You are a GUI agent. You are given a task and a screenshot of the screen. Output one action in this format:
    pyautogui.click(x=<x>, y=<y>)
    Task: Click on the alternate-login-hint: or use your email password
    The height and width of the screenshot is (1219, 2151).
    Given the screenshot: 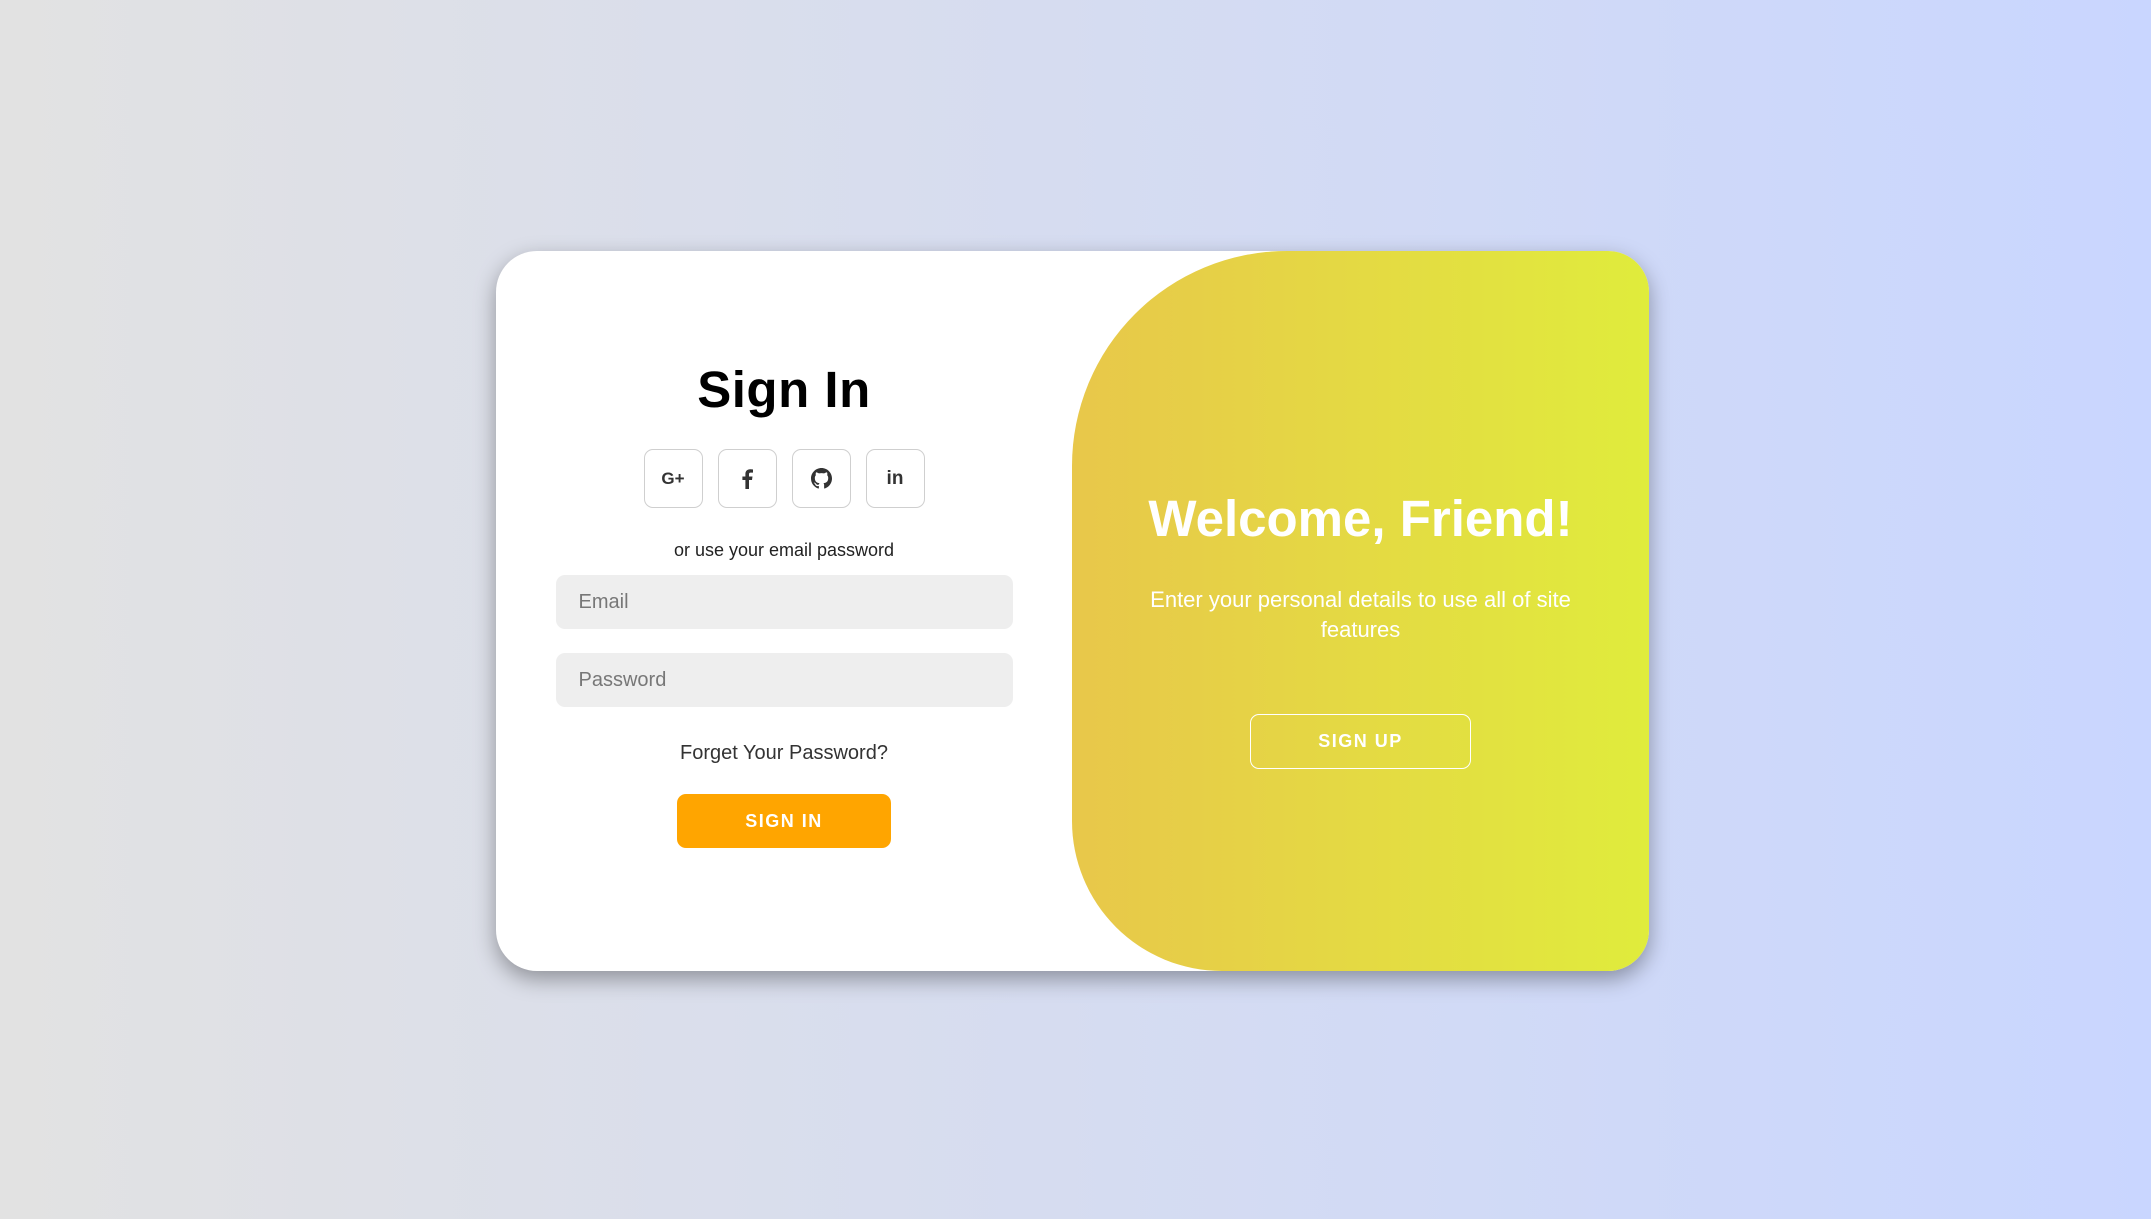 What is the action you would take?
    pyautogui.click(x=784, y=550)
    